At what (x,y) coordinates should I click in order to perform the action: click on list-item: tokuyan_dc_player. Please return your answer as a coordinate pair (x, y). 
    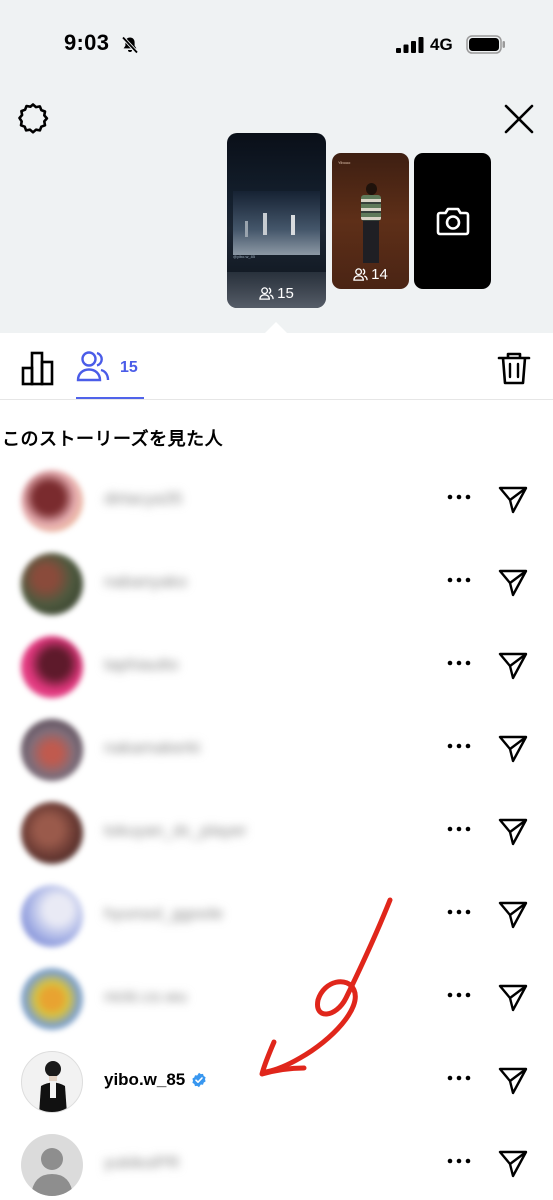
    Looking at the image, I should click on (276, 831).